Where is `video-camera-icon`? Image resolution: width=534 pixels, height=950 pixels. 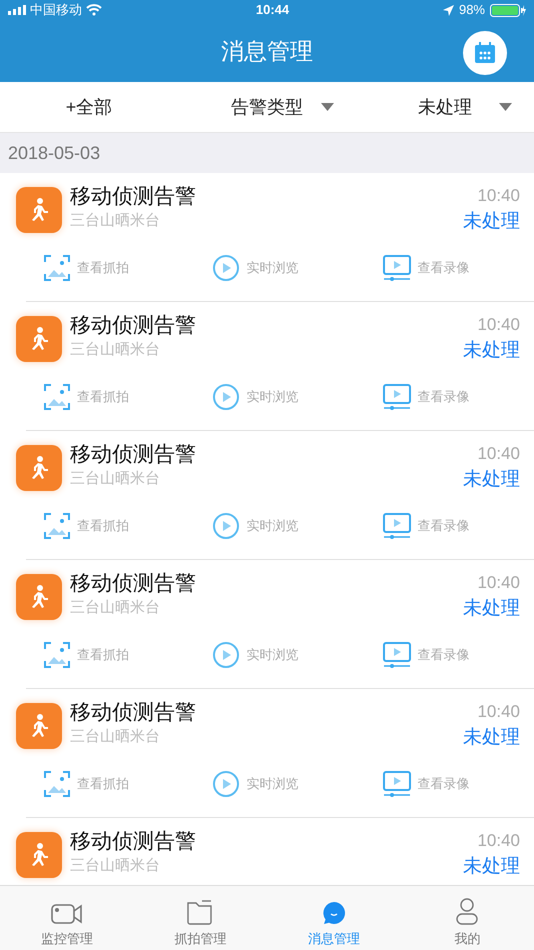 video-camera-icon is located at coordinates (66, 913).